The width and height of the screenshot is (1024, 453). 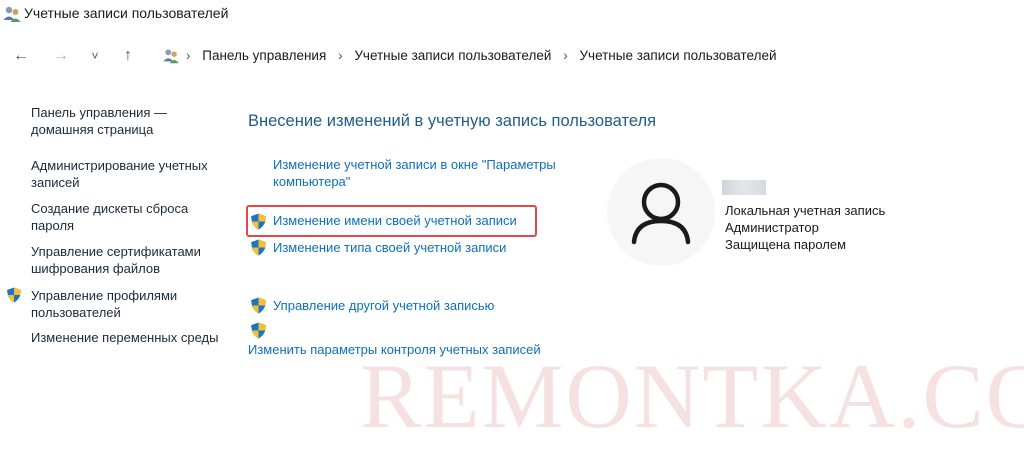 I want to click on account-role: Администратор, so click(x=772, y=227).